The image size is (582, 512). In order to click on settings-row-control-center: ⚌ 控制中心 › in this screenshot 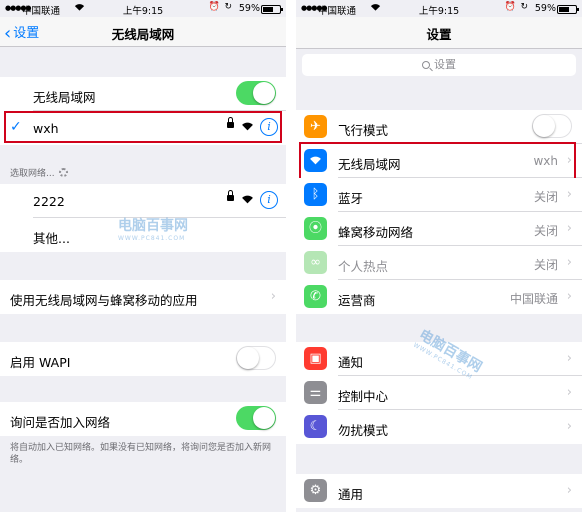, I will do `click(439, 393)`.